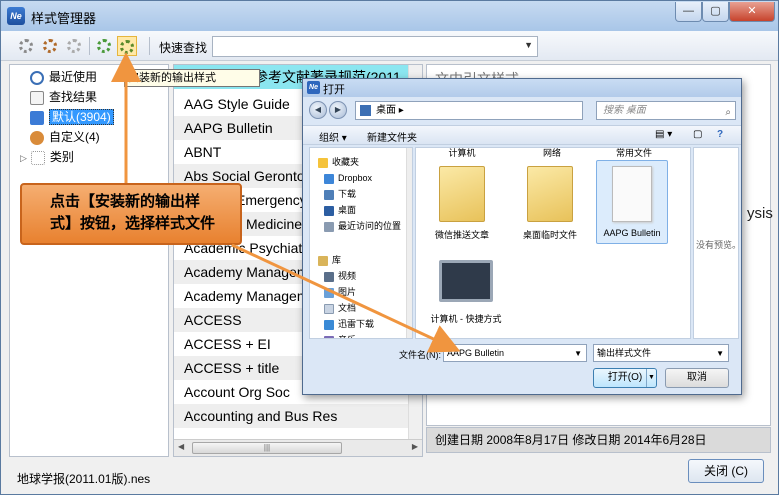 This screenshot has width=779, height=495. I want to click on sidebar-label: 收藏夹, so click(346, 162).